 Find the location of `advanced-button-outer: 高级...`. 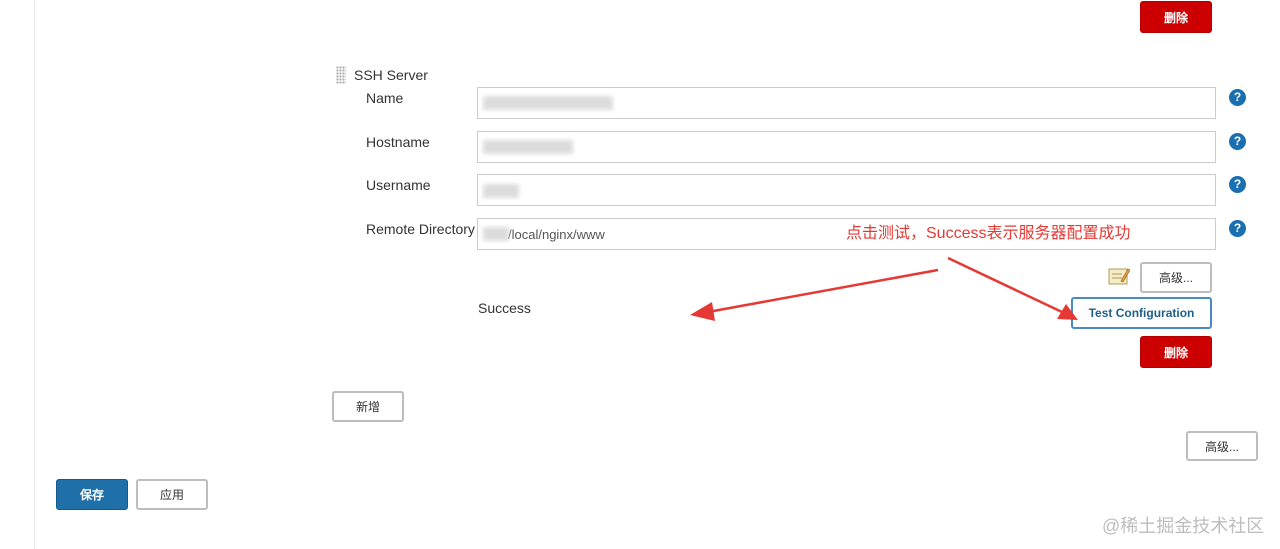

advanced-button-outer: 高级... is located at coordinates (1222, 446).